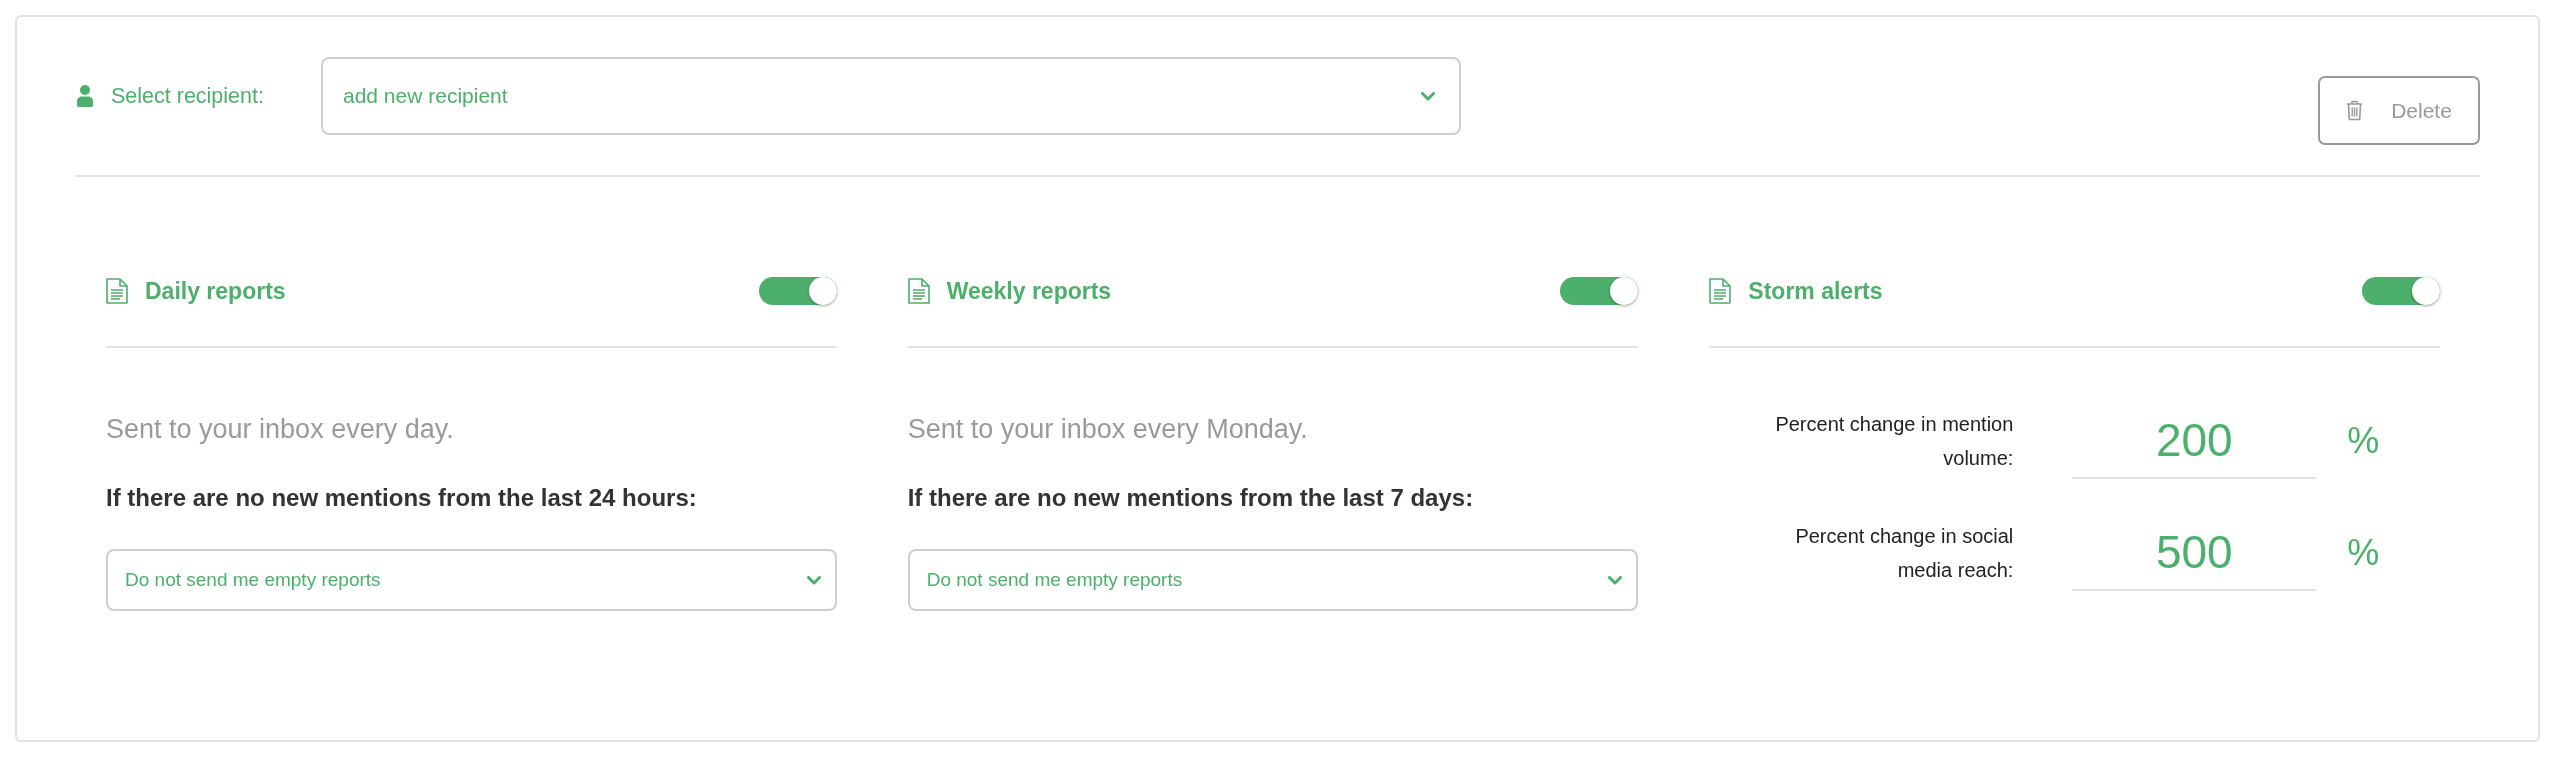 The image size is (2556, 762). What do you see at coordinates (280, 429) in the screenshot?
I see `schedule-description: Sent to your inbox every day.` at bounding box center [280, 429].